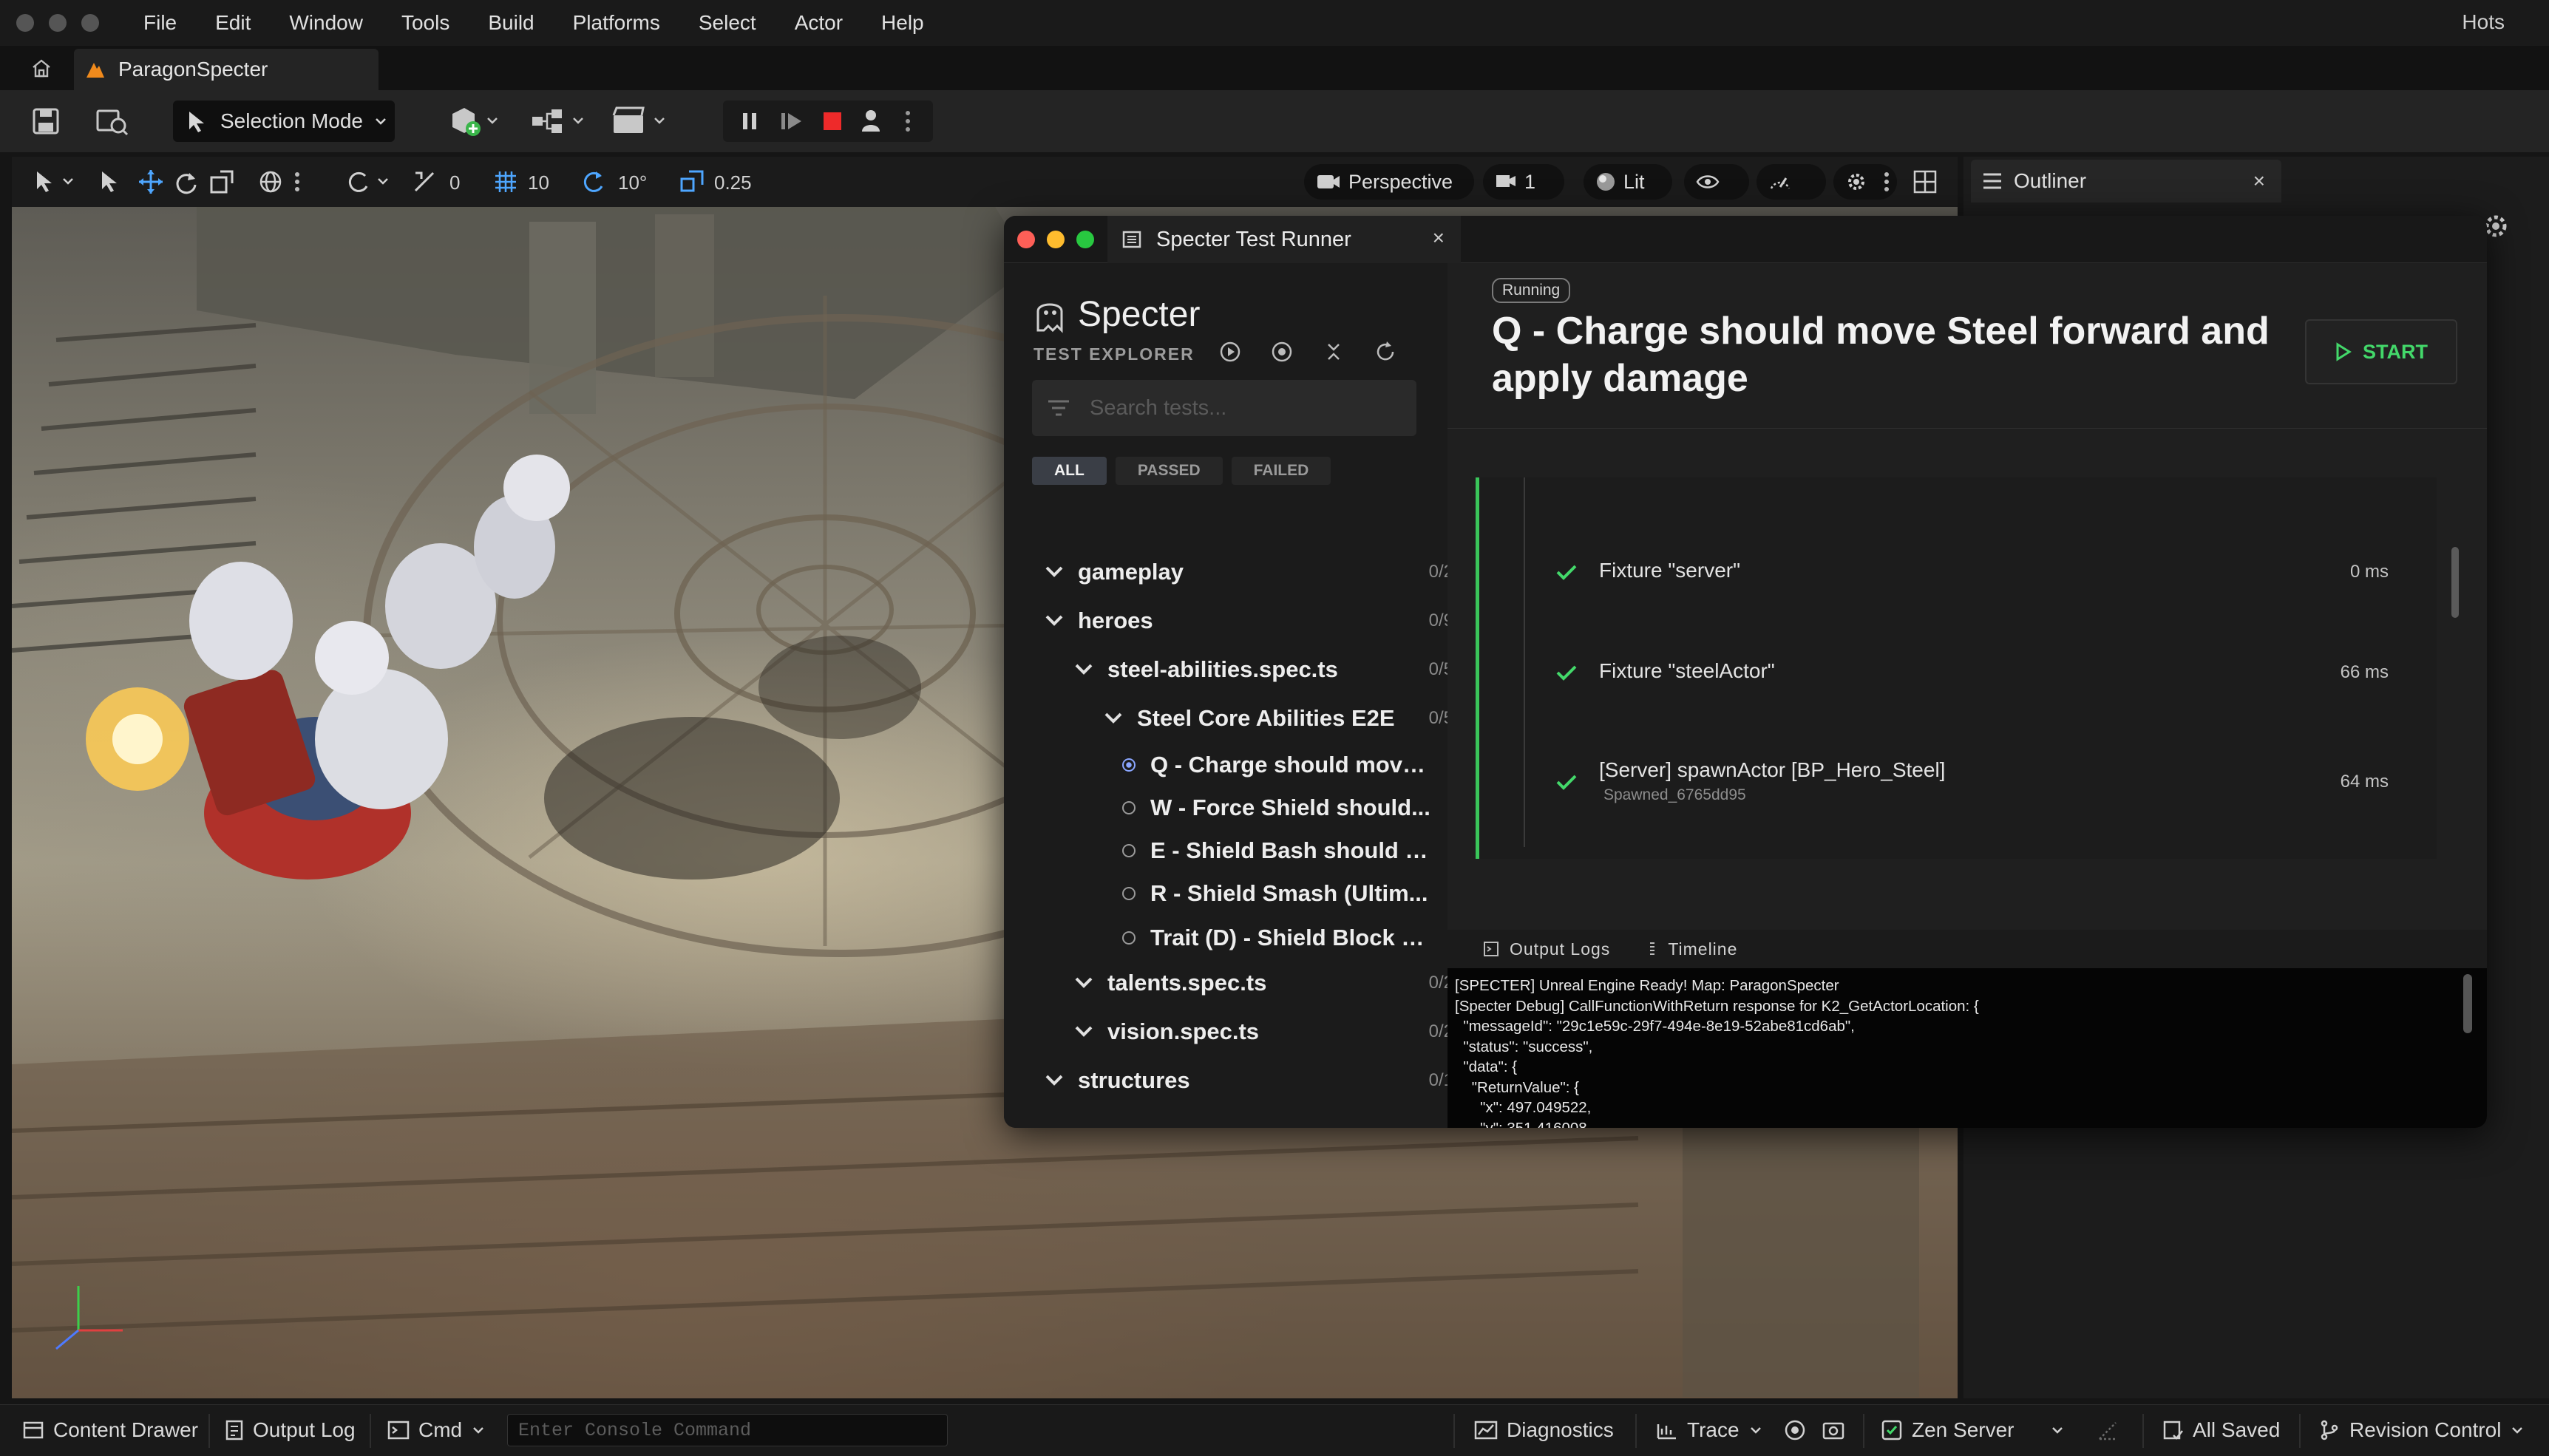  Describe the element at coordinates (616, 23) in the screenshot. I see `menu-platforms: Platforms` at that location.